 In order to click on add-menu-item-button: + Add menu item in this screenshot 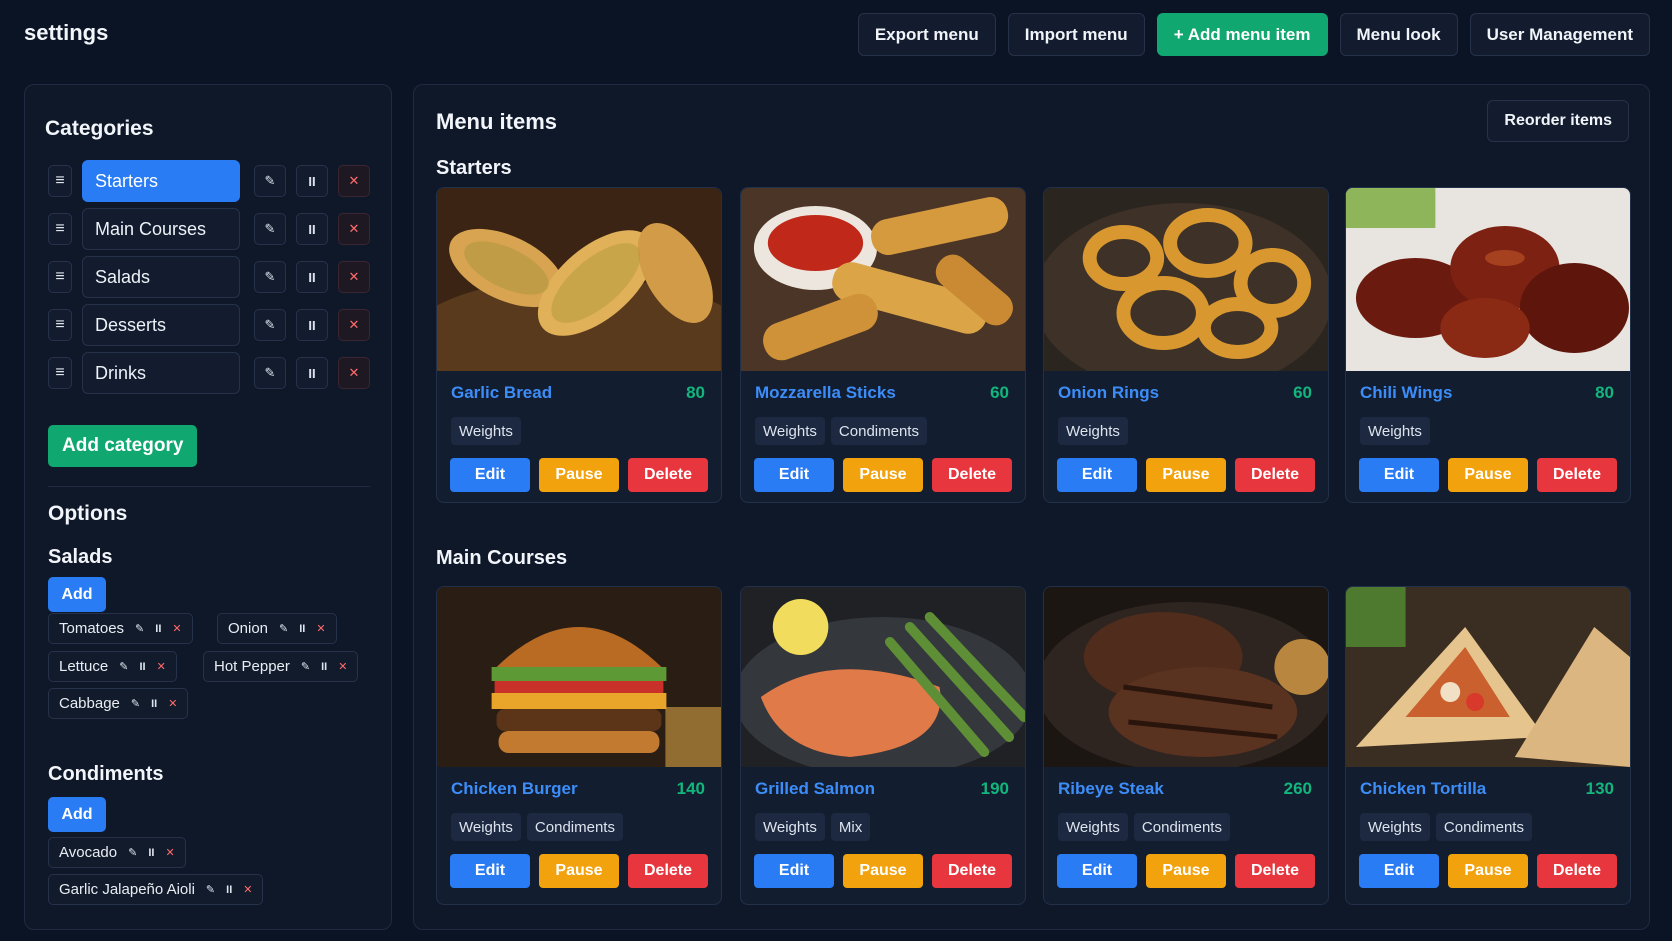, I will do `click(1242, 34)`.